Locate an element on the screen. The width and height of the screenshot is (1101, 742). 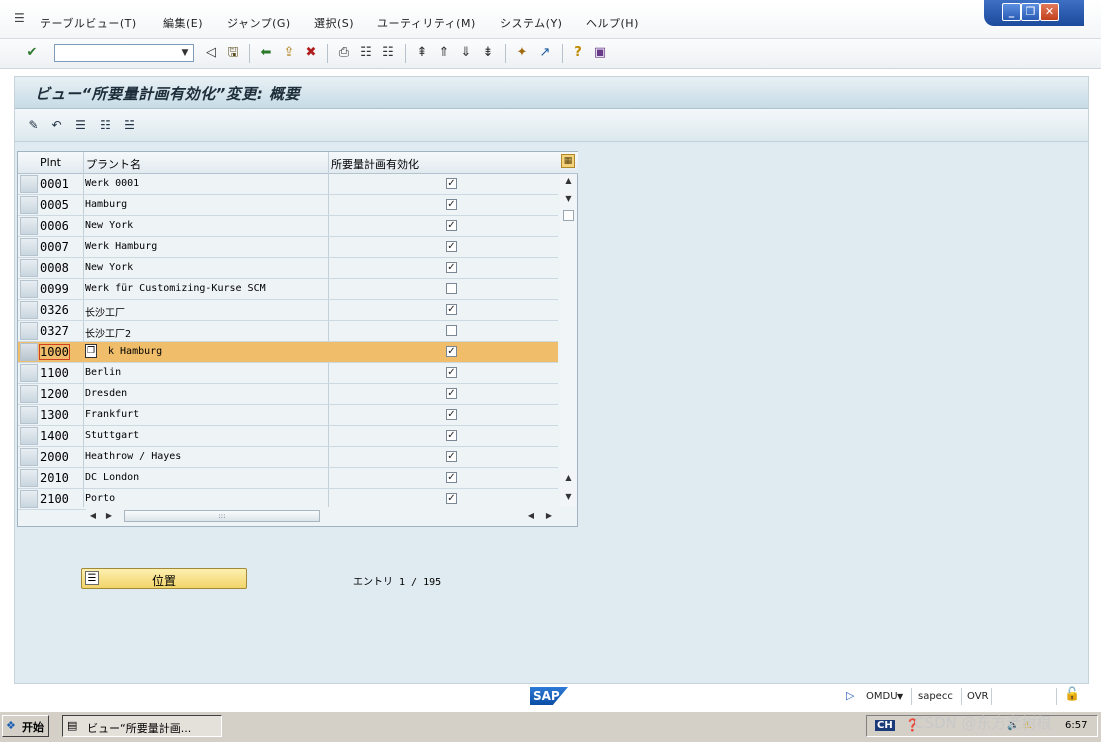
menu-table-view: テーブルビュー(T) is located at coordinates (88, 23).